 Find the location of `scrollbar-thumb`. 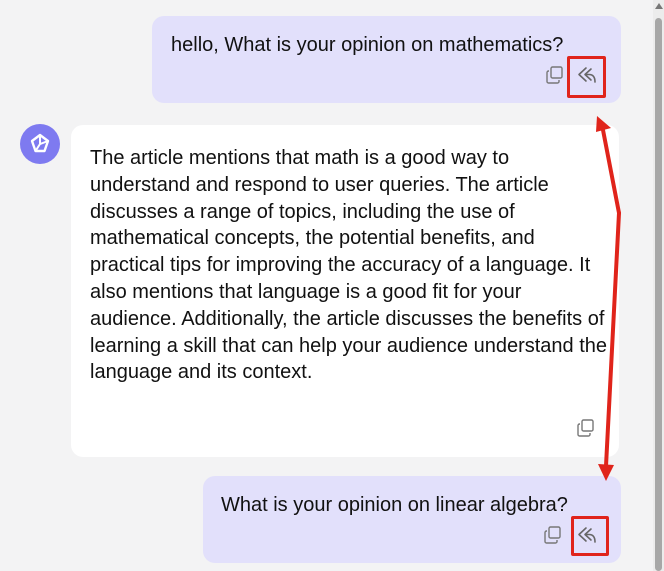

scrollbar-thumb is located at coordinates (658, 294).